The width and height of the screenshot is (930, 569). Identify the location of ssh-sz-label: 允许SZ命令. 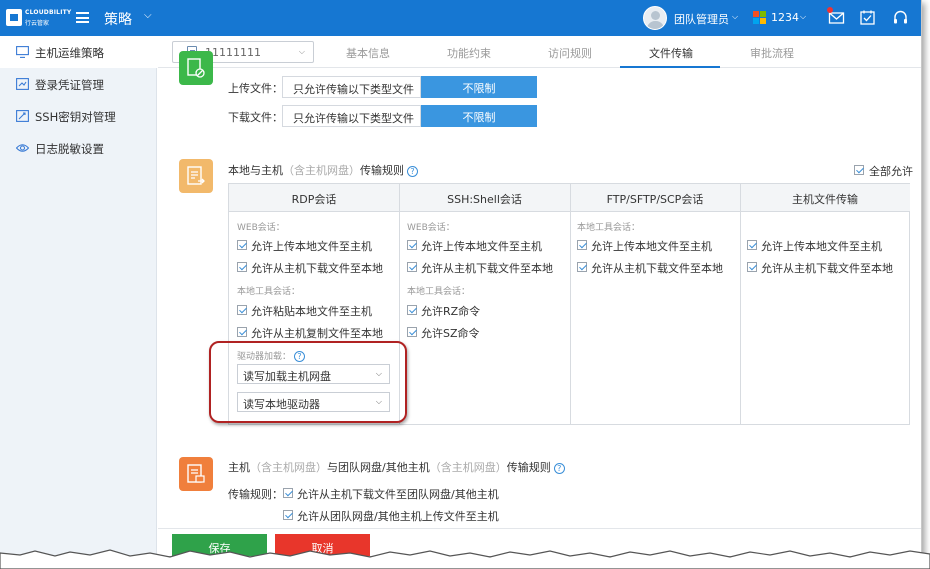
(450, 333).